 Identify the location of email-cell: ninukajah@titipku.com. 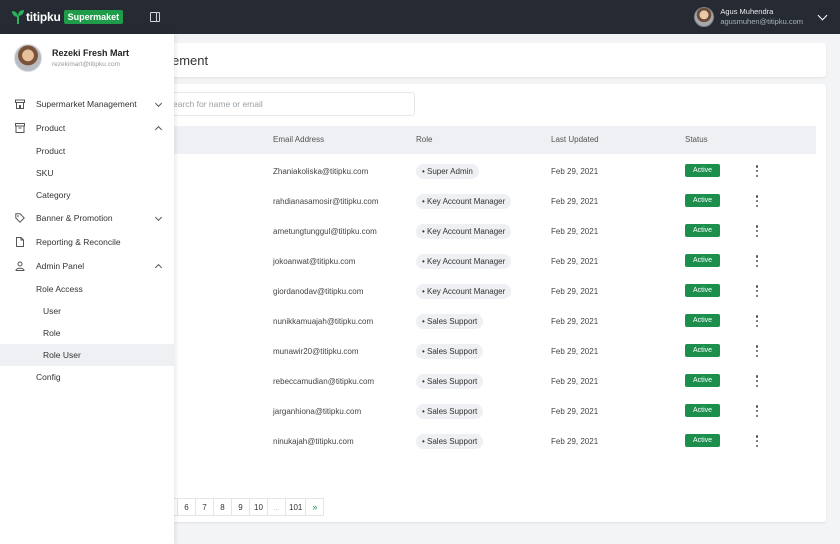
(313, 441).